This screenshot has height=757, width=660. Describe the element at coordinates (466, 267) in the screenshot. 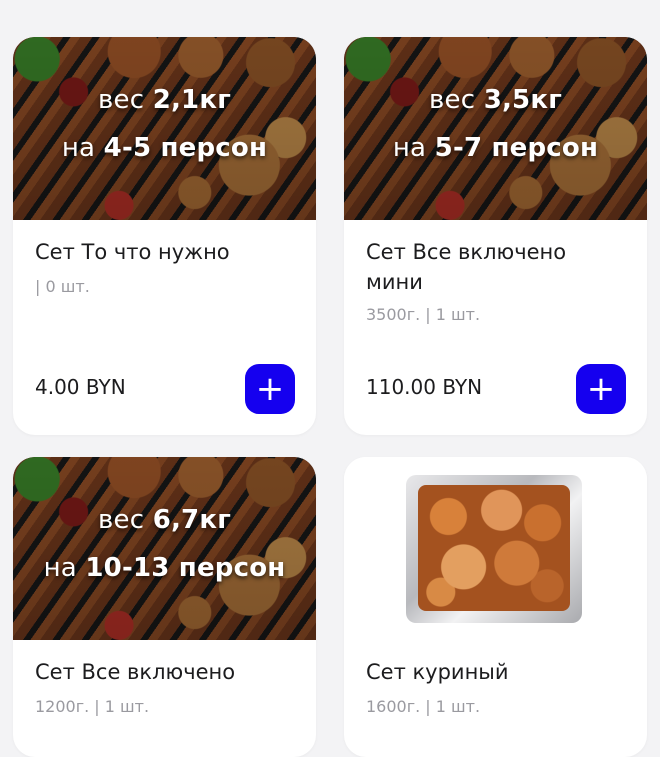

I see `product-title: Сет Все включено мини` at that location.